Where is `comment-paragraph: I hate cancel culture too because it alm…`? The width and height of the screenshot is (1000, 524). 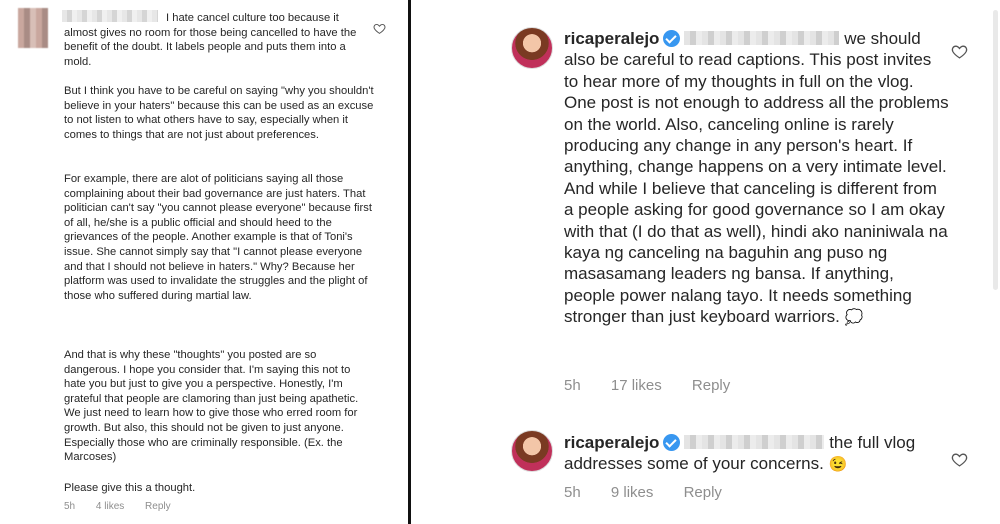
comment-paragraph: I hate cancel culture too because it alm… is located at coordinates (210, 40).